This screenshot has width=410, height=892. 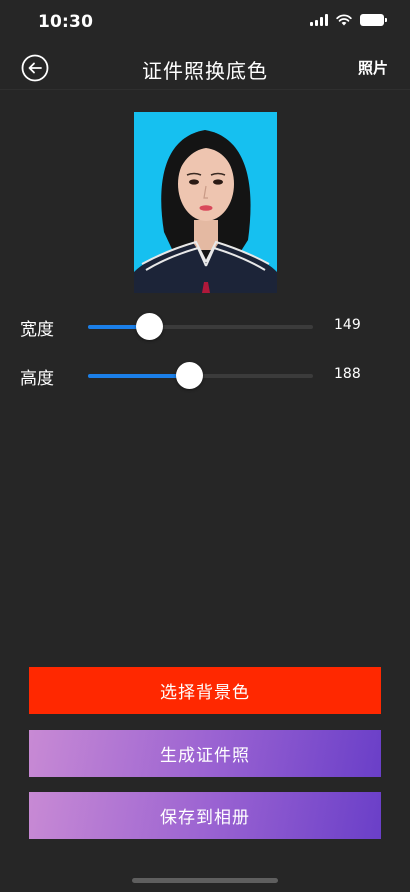 What do you see at coordinates (66, 22) in the screenshot?
I see `status-time: 10:30` at bounding box center [66, 22].